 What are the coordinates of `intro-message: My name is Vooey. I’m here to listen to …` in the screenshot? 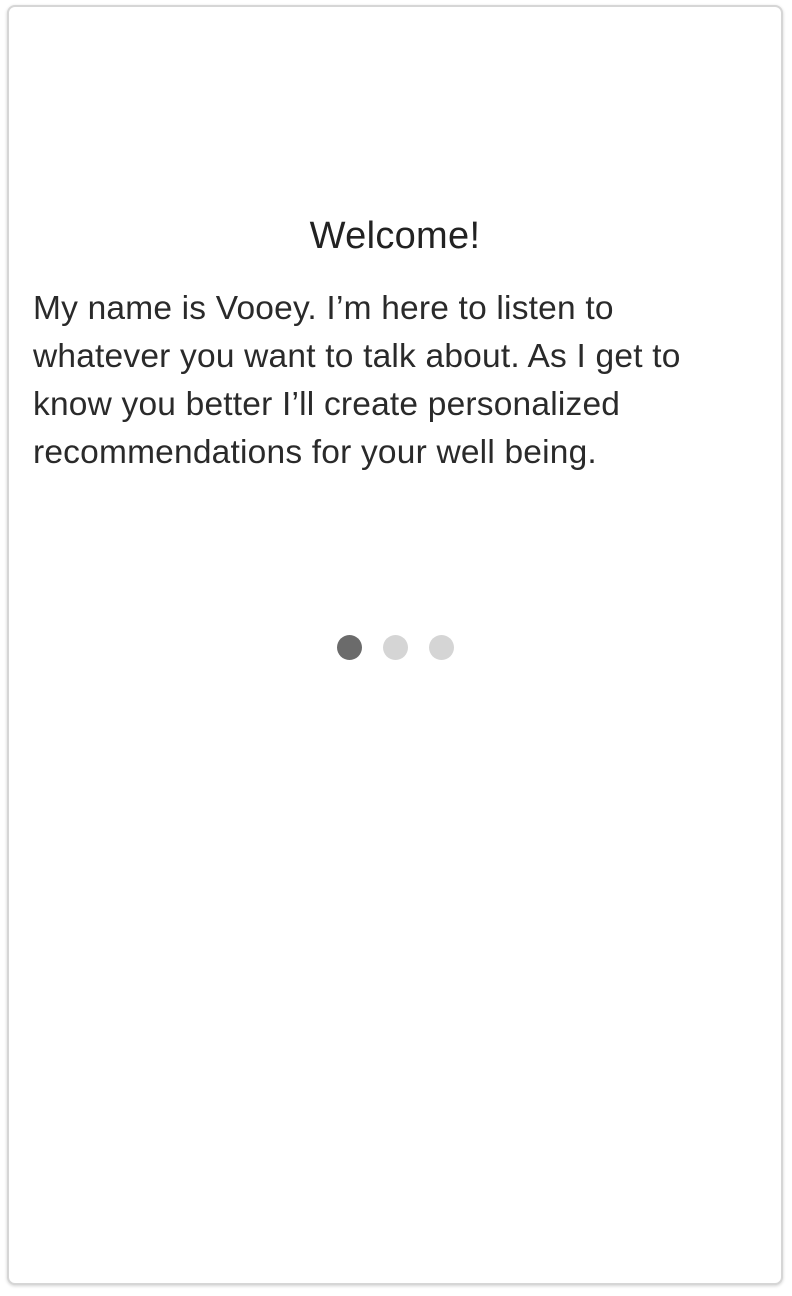 It's located at (357, 380).